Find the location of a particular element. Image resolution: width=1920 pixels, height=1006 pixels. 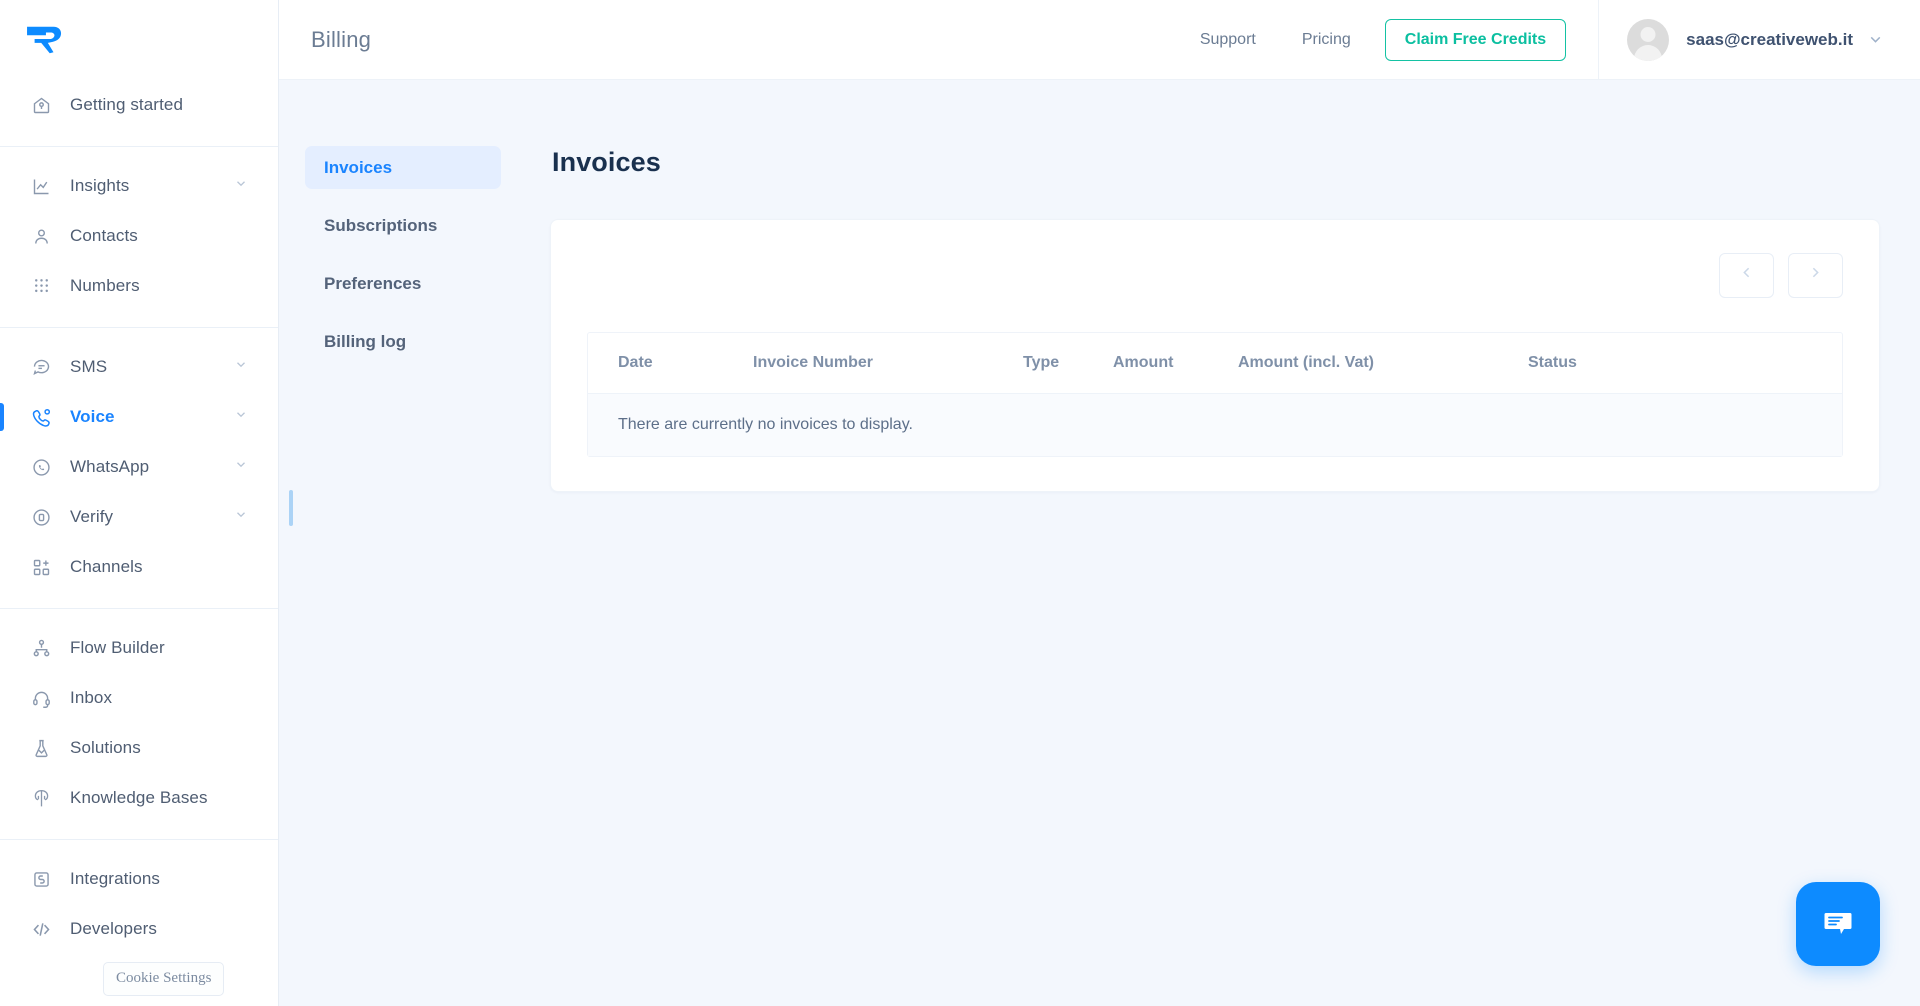

pagination-toolbar is located at coordinates (1215, 275).